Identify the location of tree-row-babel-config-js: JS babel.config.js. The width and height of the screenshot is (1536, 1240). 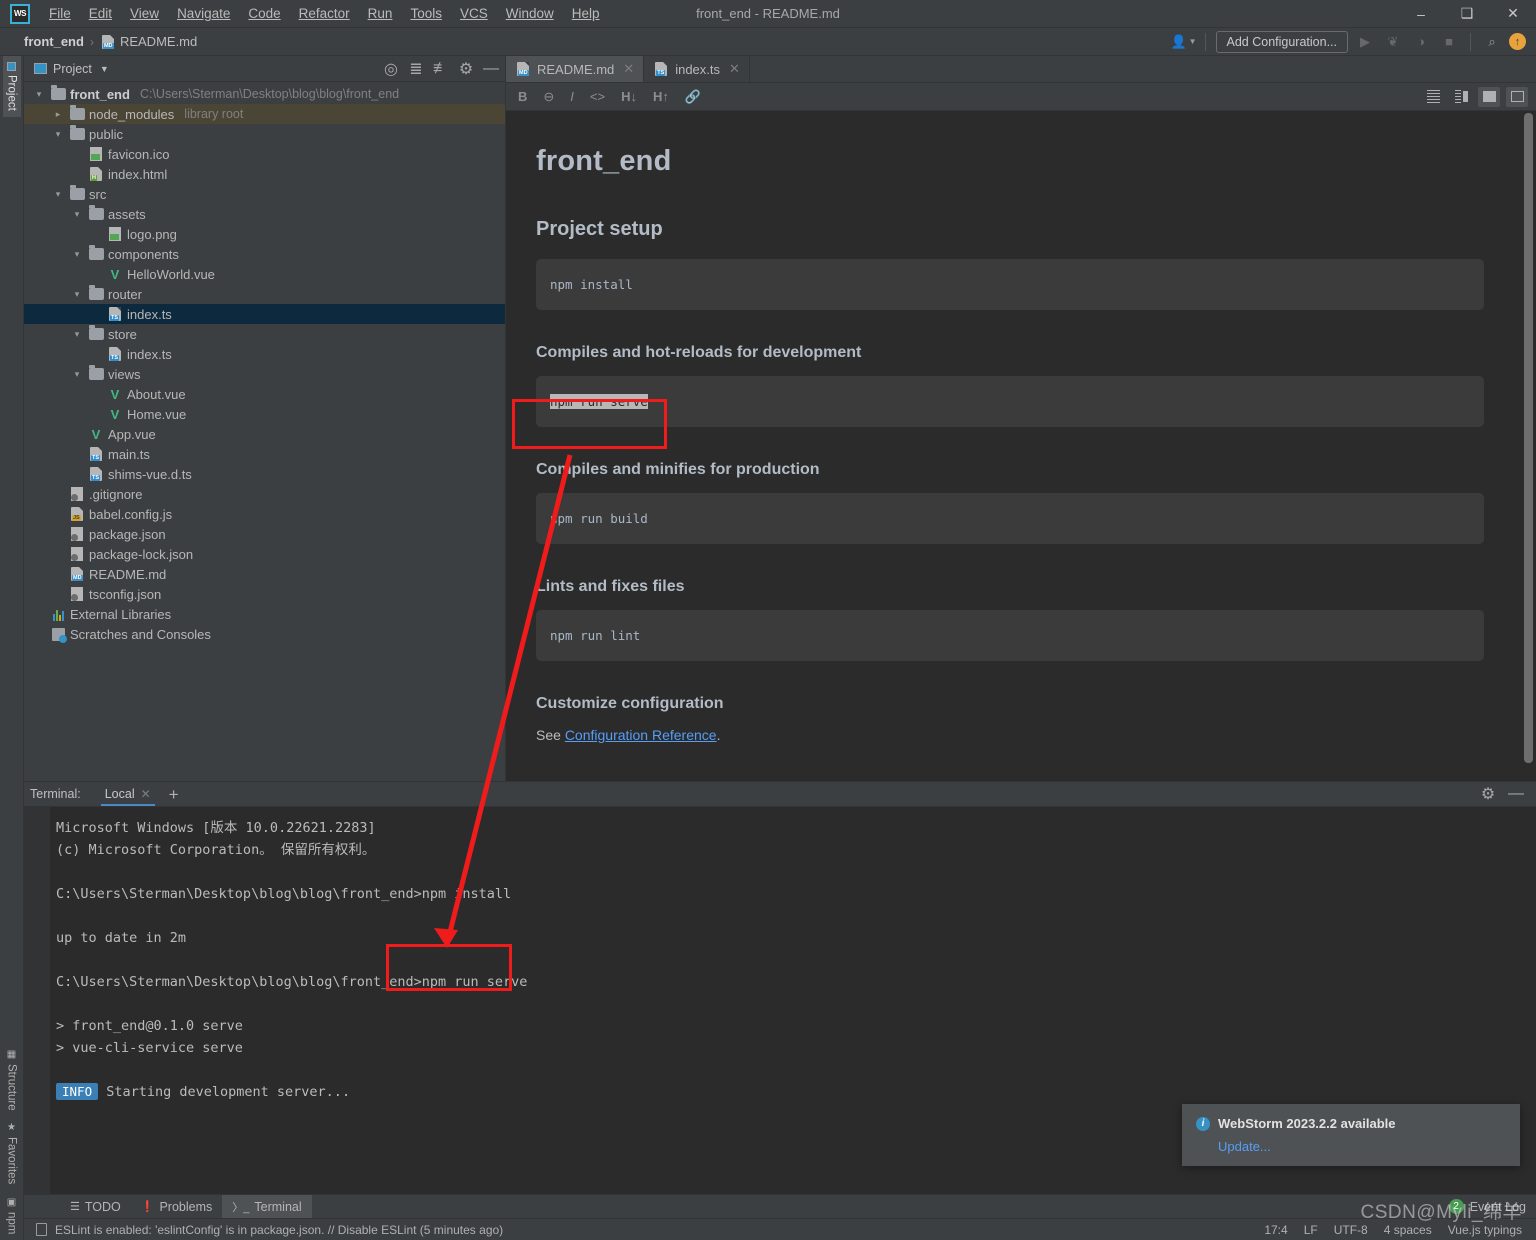
(264, 514).